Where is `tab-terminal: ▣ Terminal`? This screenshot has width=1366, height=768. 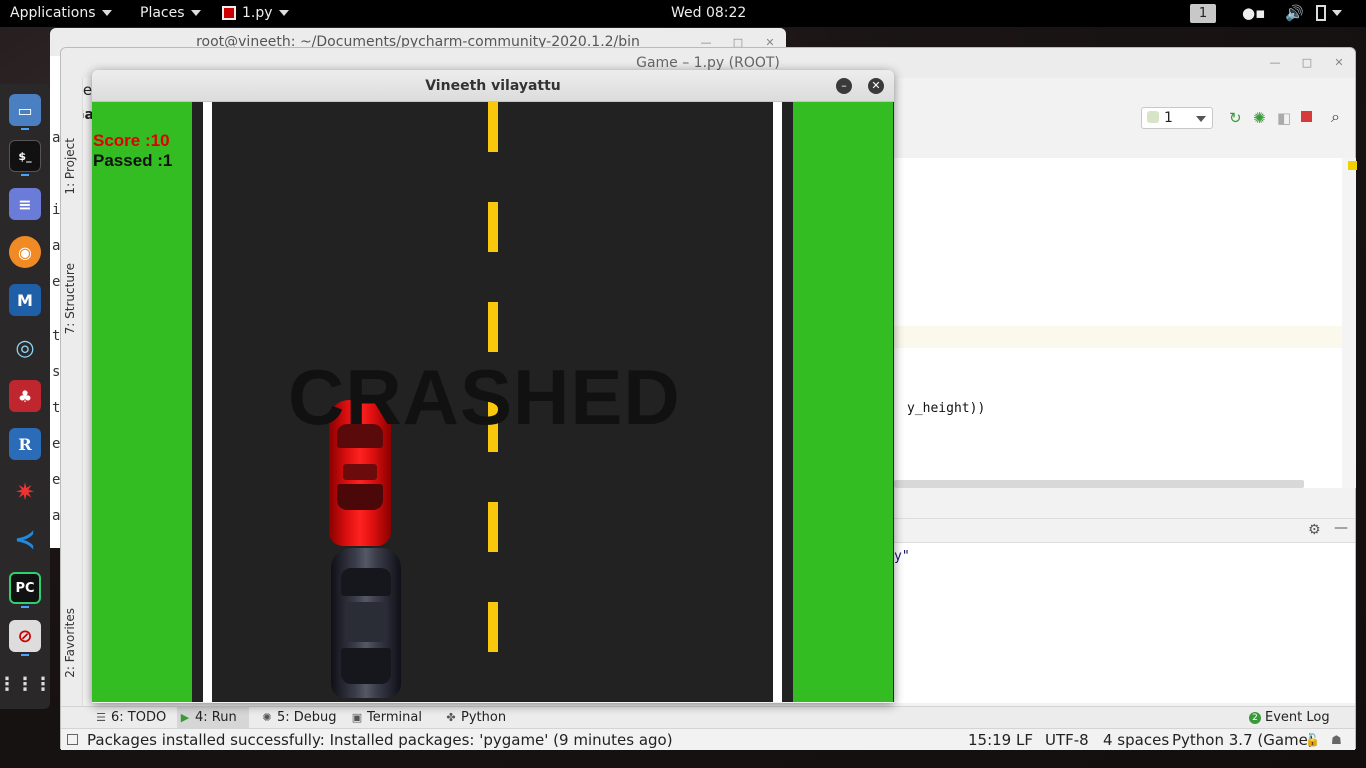 tab-terminal: ▣ Terminal is located at coordinates (389, 718).